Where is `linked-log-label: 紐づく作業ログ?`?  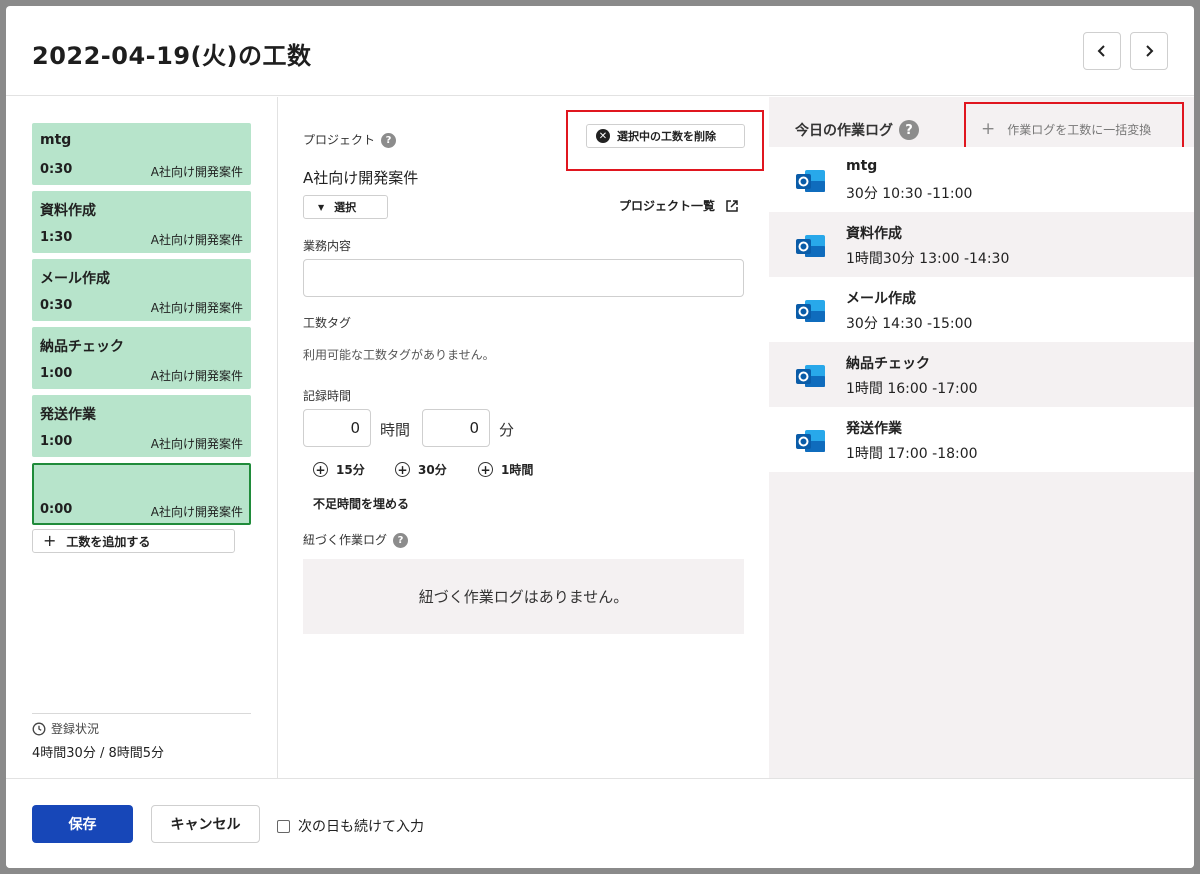
linked-log-label: 紐づく作業ログ? is located at coordinates (356, 539).